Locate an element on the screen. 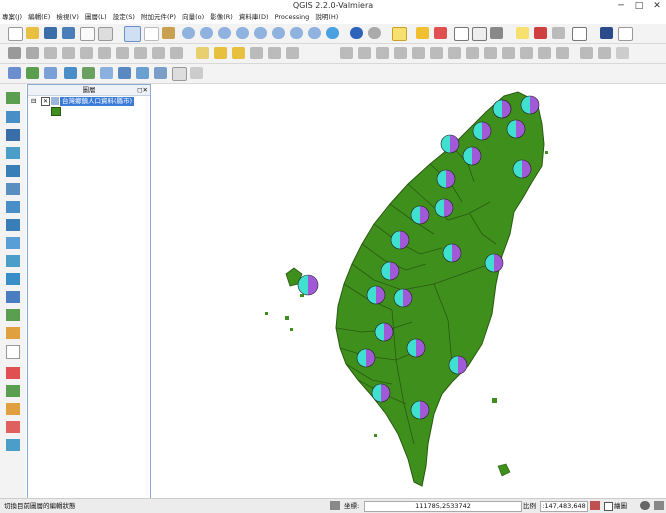  open-table-icon is located at coordinates (461, 34).